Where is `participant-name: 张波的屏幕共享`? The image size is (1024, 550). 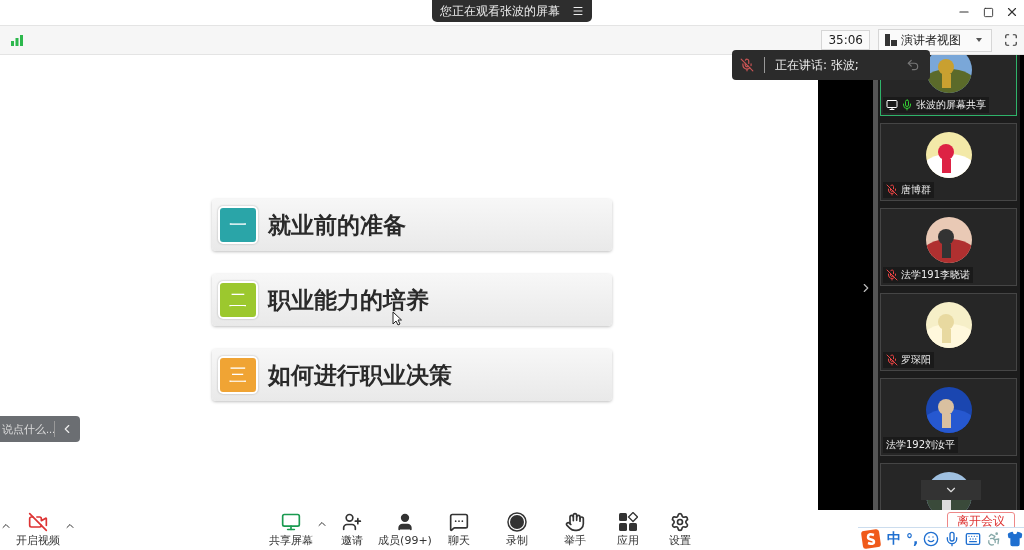 participant-name: 张波的屏幕共享 is located at coordinates (951, 105).